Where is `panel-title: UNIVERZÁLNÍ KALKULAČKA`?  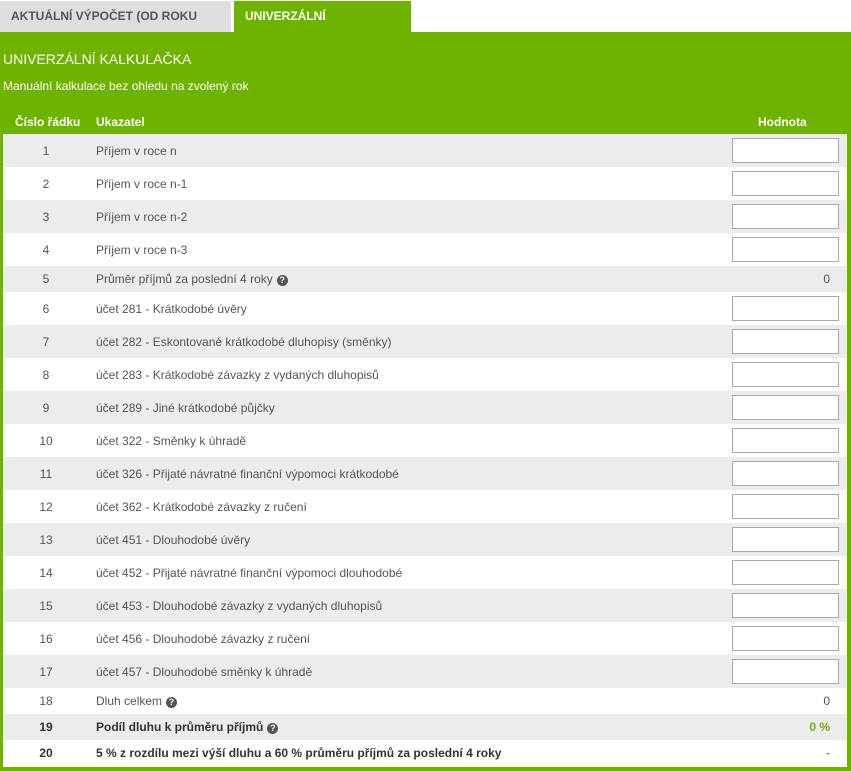 panel-title: UNIVERZÁLNÍ KALKULAČKA is located at coordinates (97, 59).